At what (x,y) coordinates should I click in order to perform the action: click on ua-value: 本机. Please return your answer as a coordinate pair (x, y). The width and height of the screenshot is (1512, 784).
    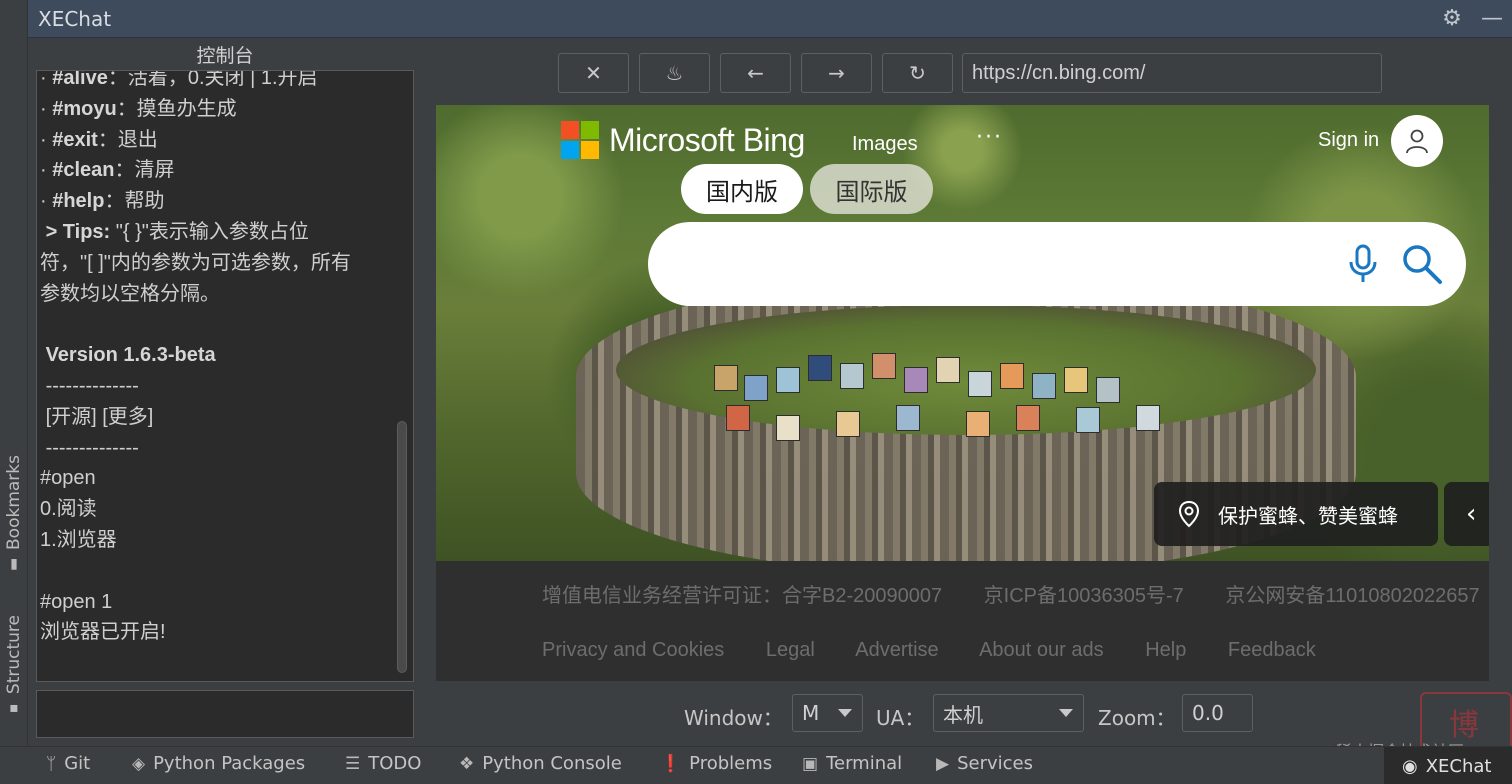
    Looking at the image, I should click on (963, 714).